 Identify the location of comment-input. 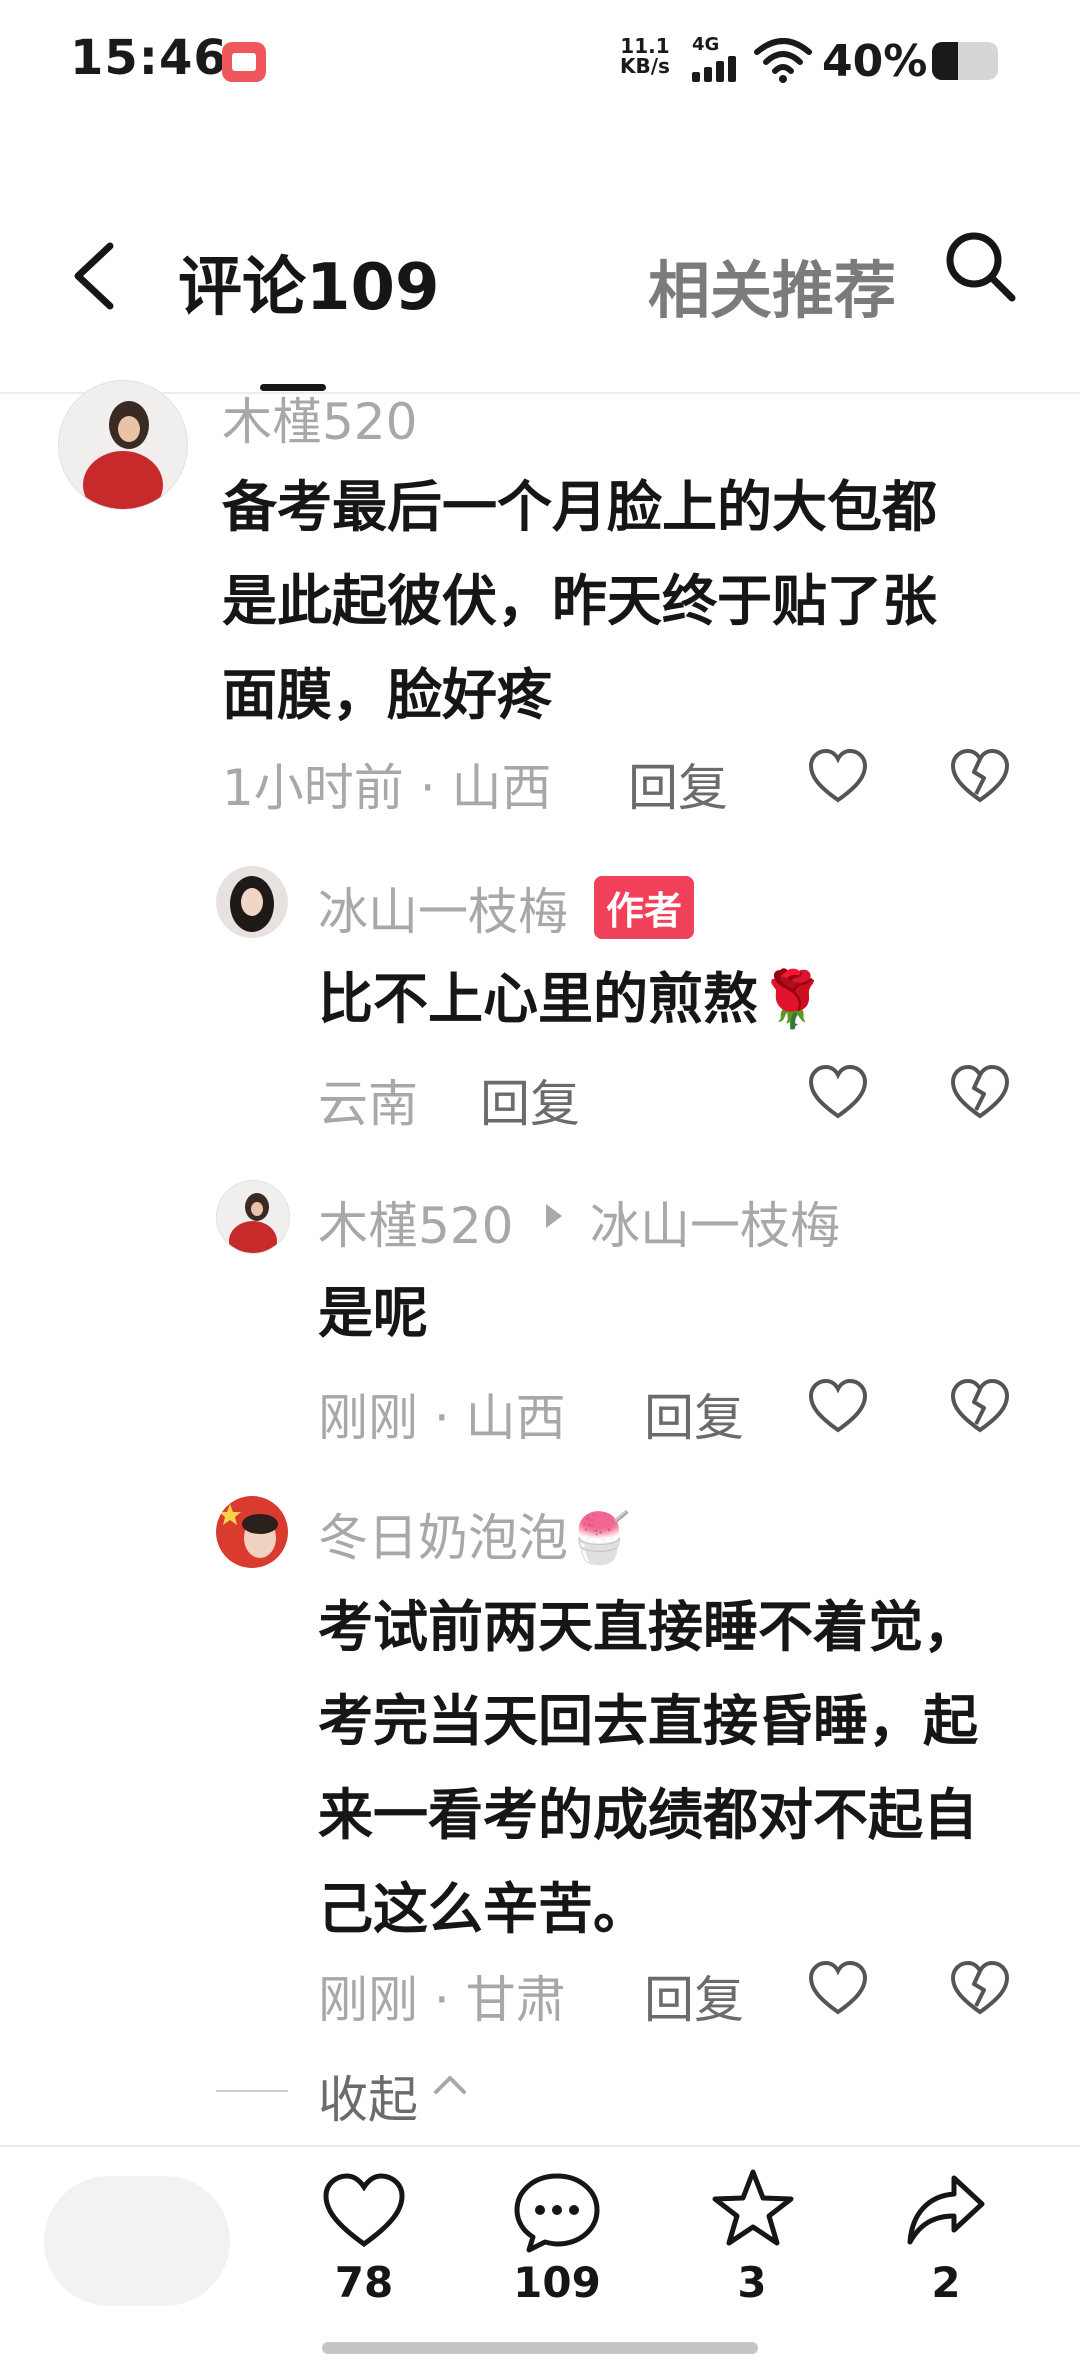
(137, 2241).